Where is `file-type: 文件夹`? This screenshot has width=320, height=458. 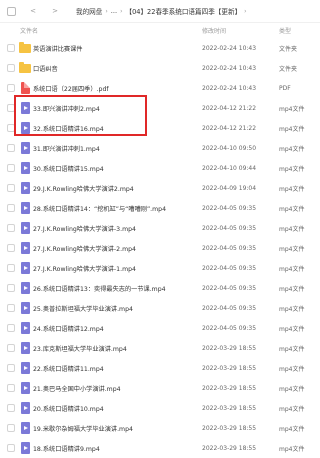 file-type: 文件夹 is located at coordinates (288, 49).